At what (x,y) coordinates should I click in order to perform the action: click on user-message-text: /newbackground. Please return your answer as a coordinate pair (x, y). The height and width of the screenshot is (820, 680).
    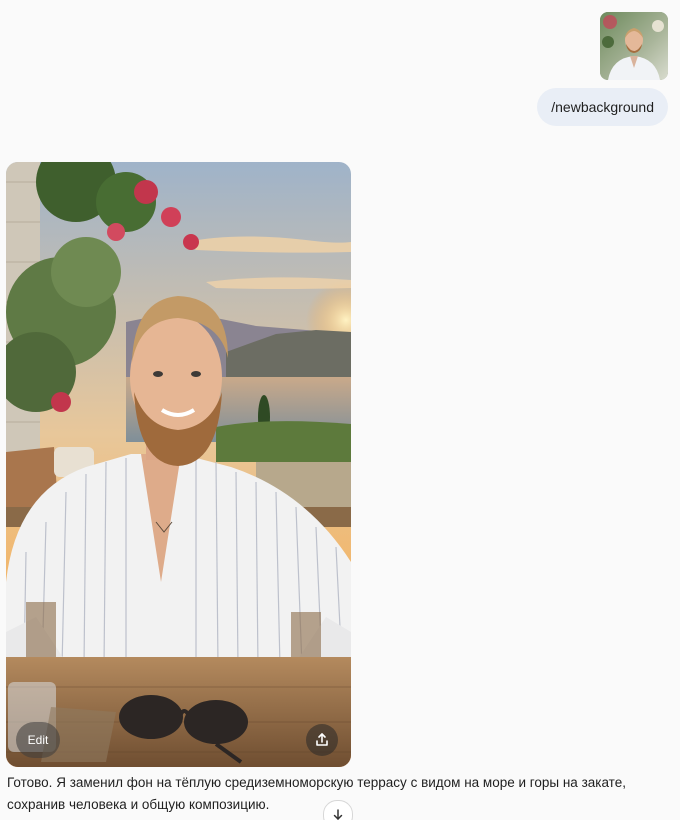
    Looking at the image, I should click on (602, 107).